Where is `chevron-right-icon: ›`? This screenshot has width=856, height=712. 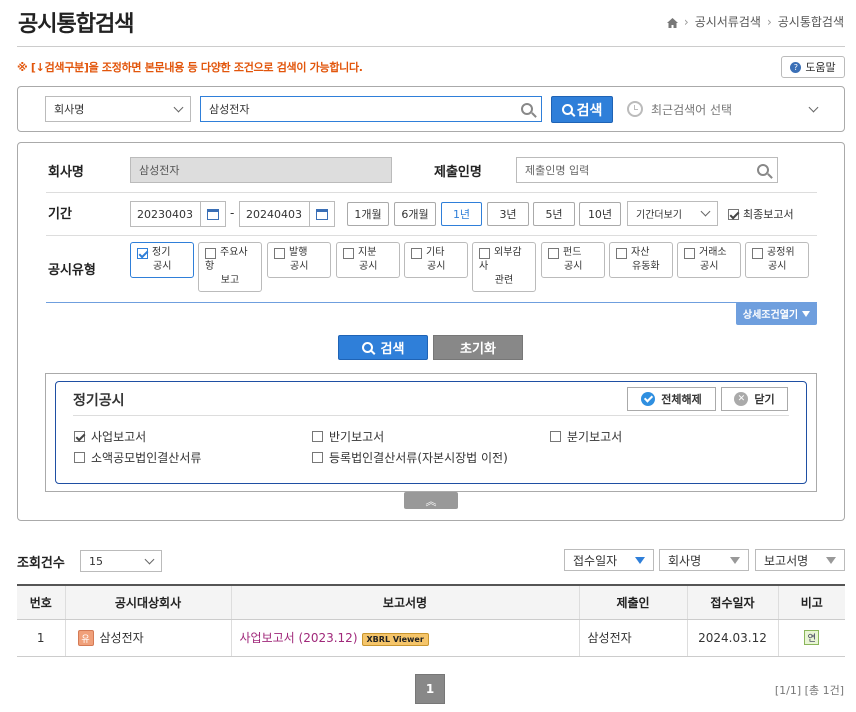
chevron-right-icon: › is located at coordinates (769, 21).